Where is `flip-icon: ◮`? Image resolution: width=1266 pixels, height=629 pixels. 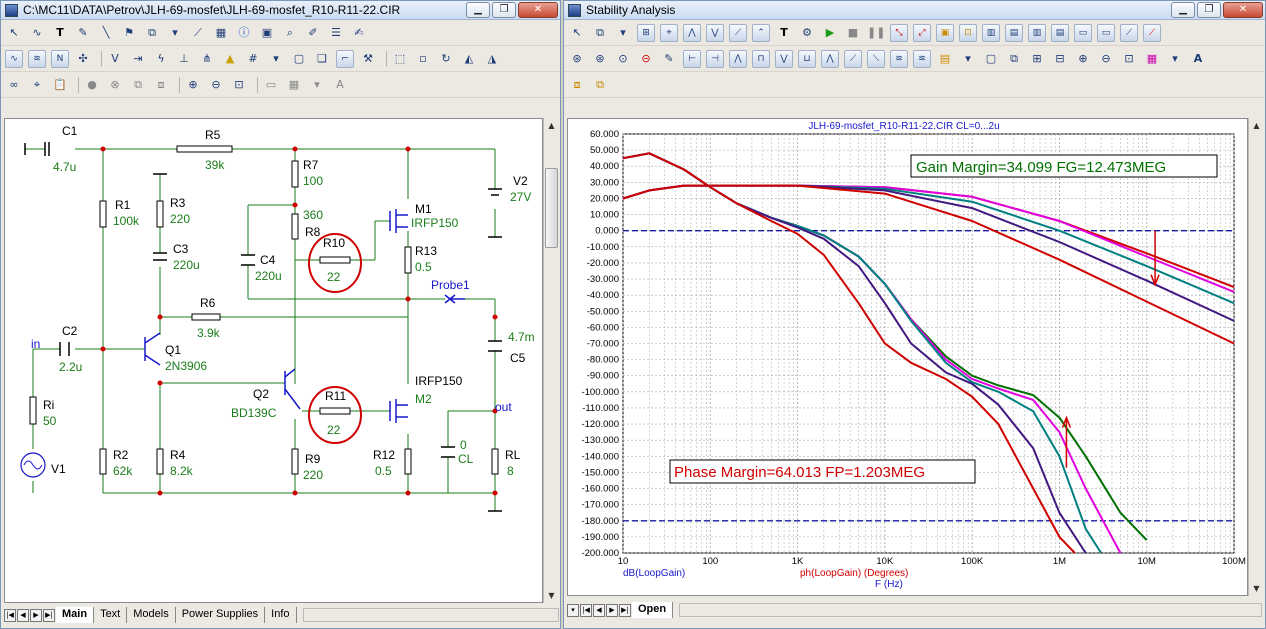
flip-icon: ◮ is located at coordinates (492, 59).